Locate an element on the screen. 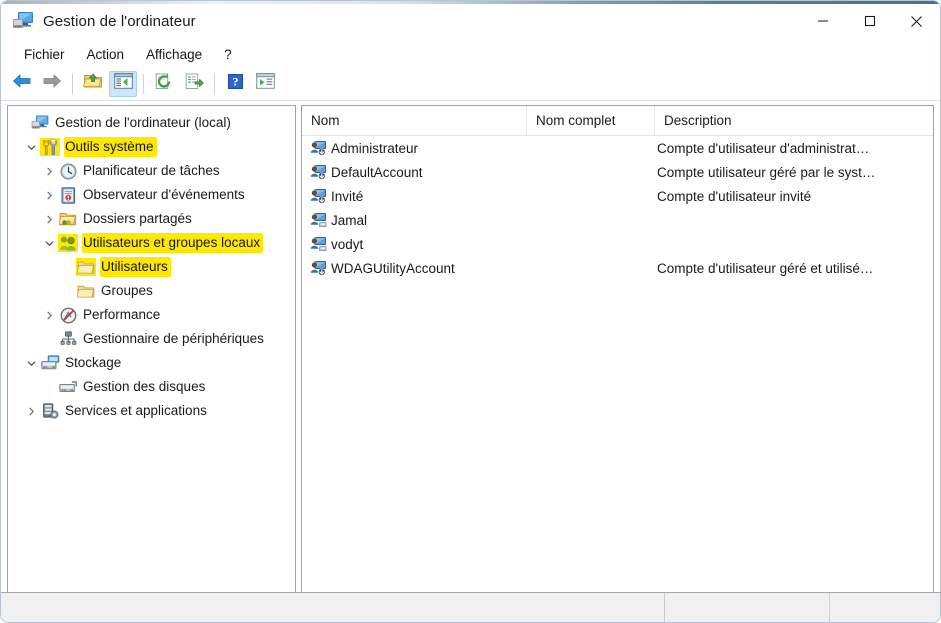  up-one-level-button is located at coordinates (93, 84).